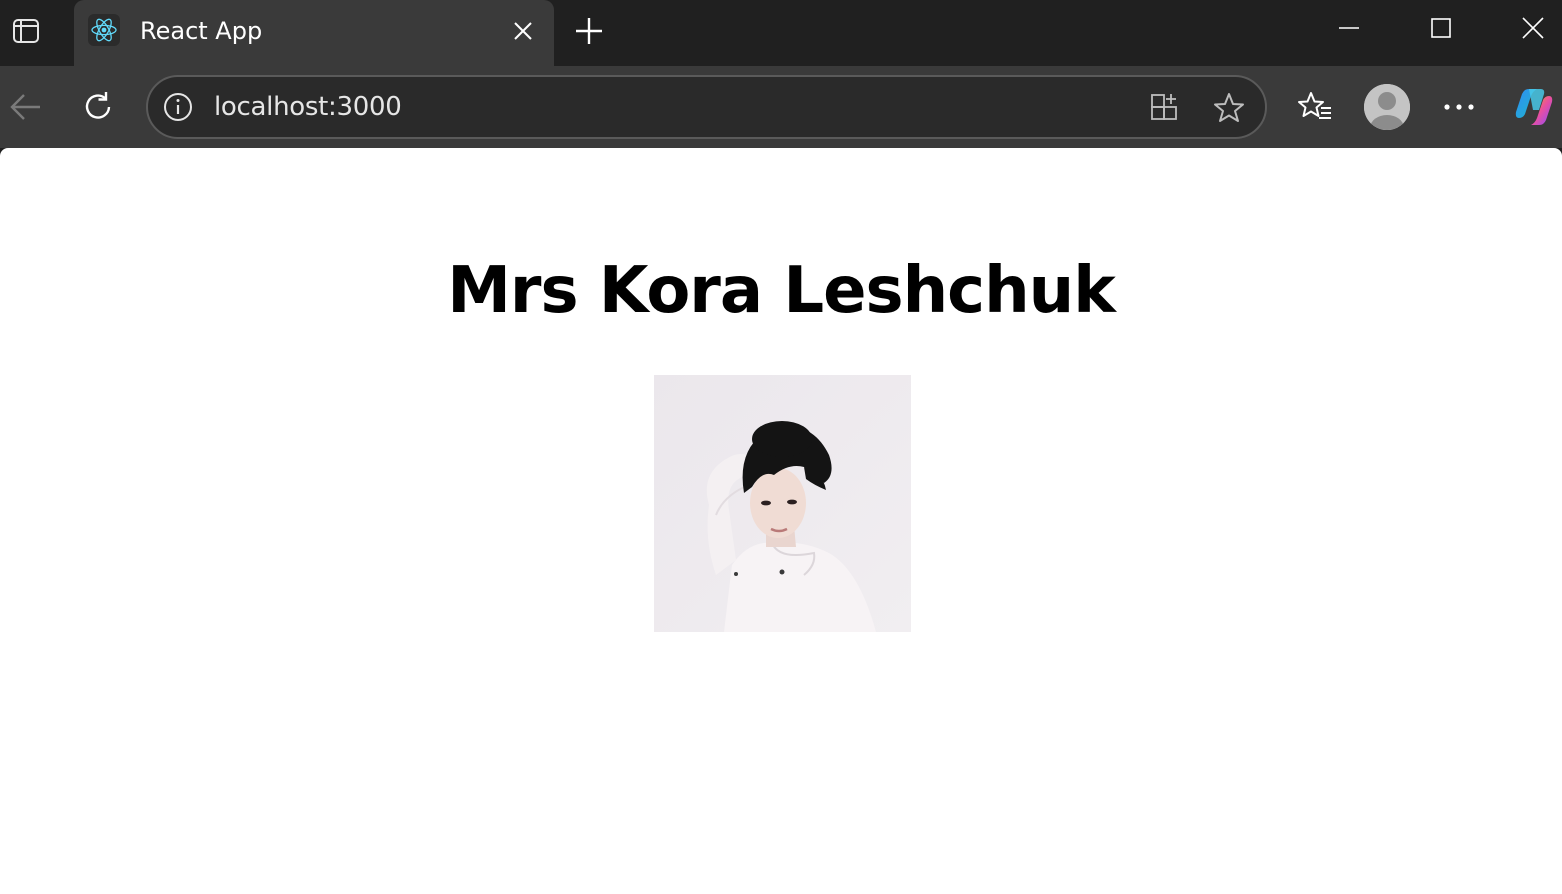  Describe the element at coordinates (104, 30) in the screenshot. I see `react-logo-icon` at that location.